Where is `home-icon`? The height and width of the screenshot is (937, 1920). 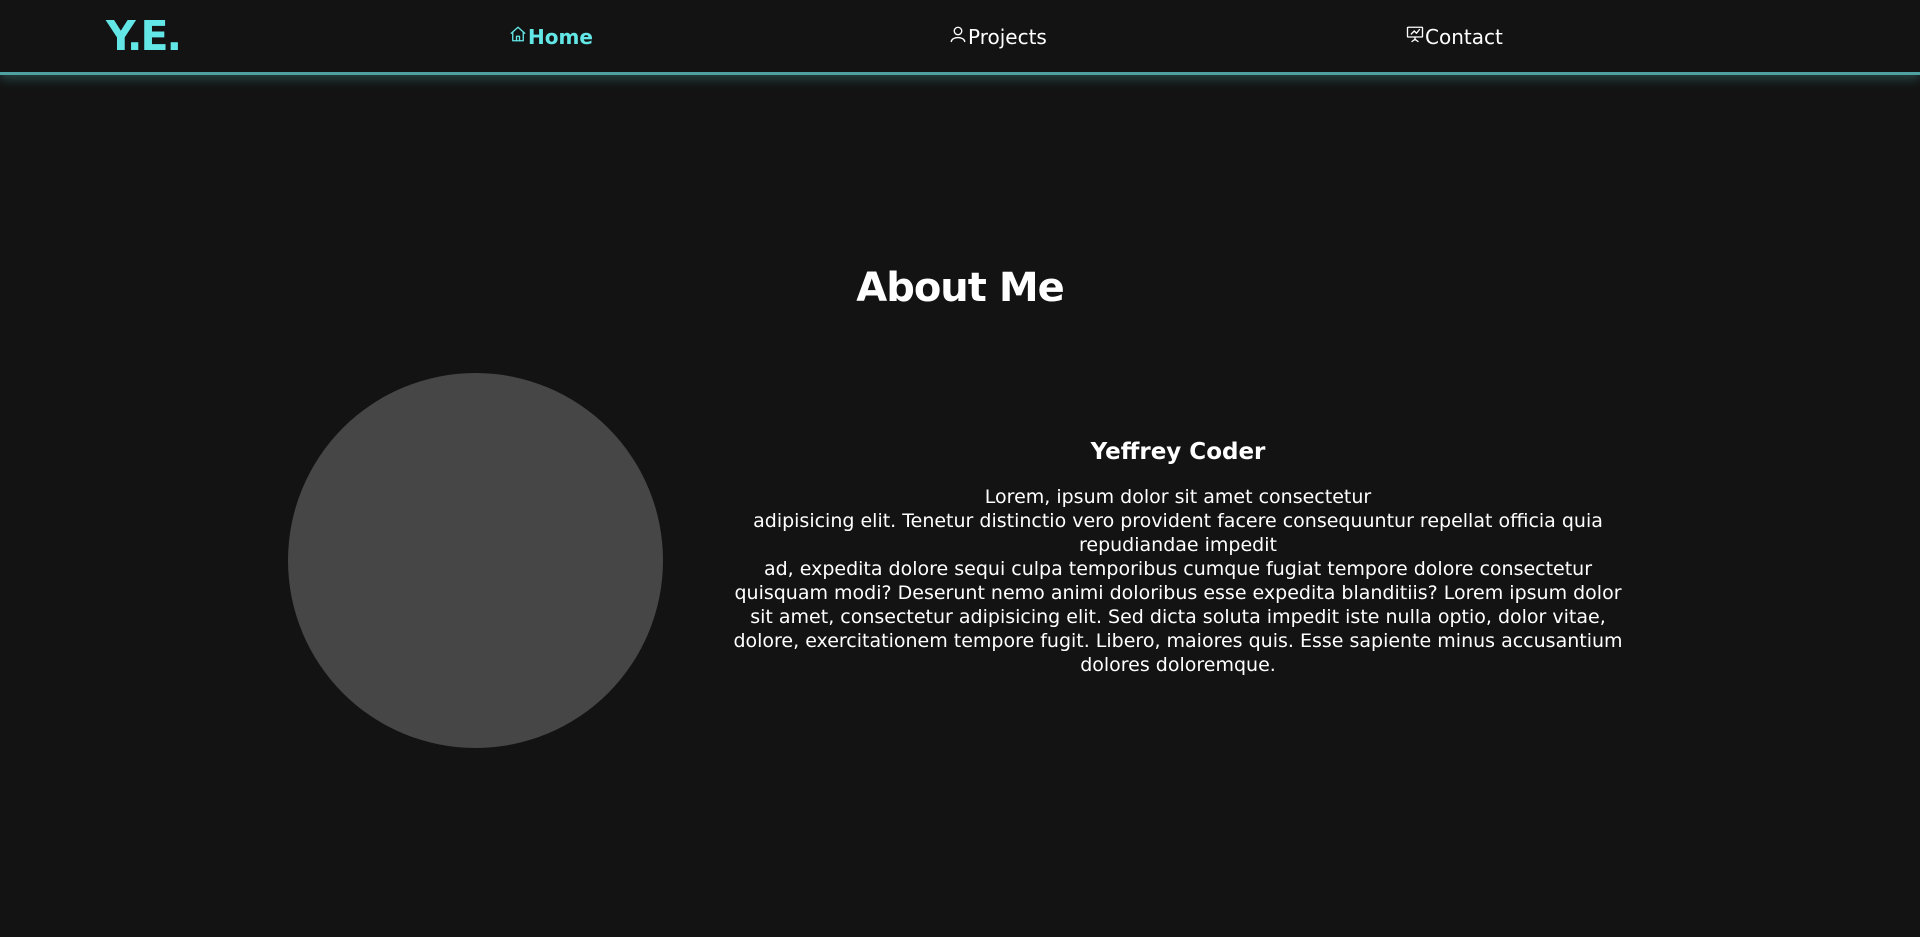 home-icon is located at coordinates (518, 34).